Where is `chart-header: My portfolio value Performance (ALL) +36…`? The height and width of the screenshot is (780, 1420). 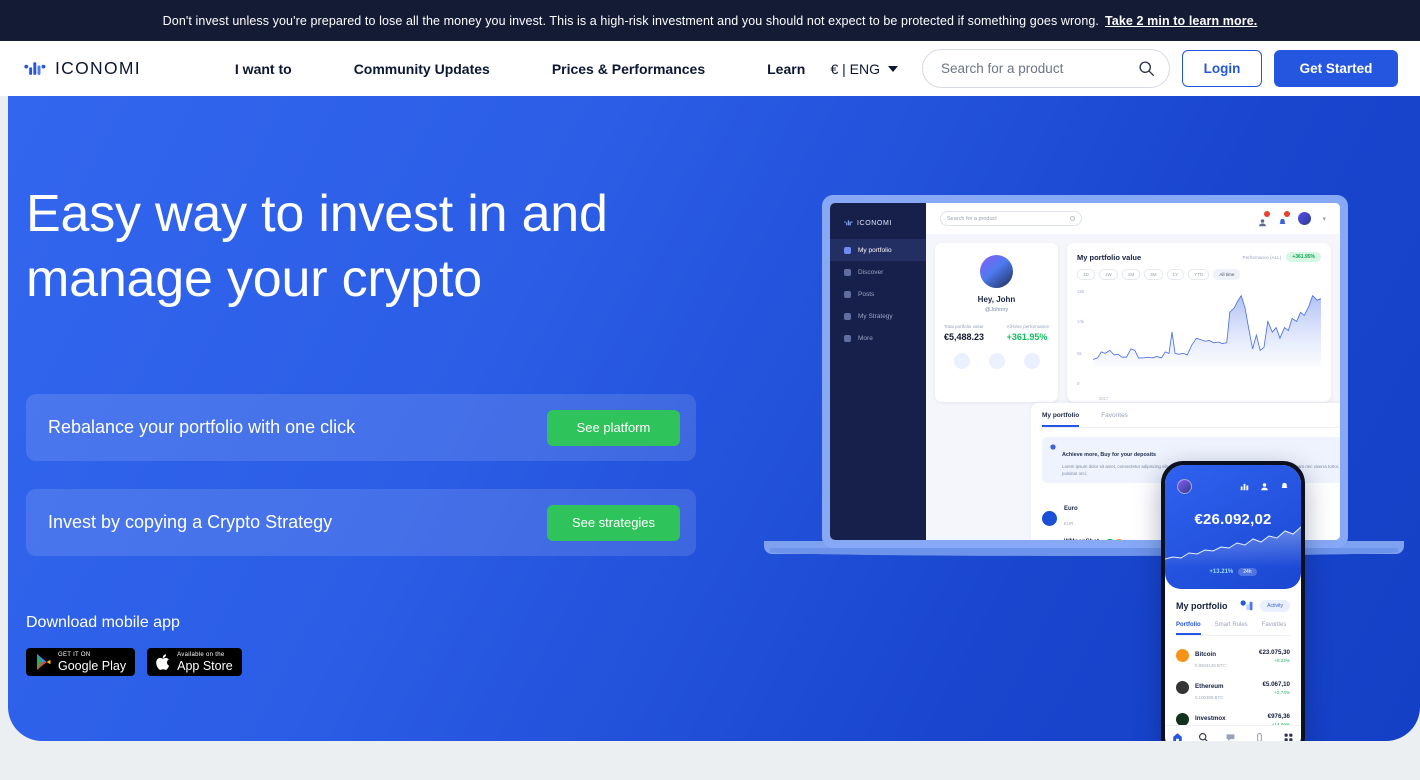
chart-header: My portfolio value Performance (ALL) +36… is located at coordinates (1199, 257).